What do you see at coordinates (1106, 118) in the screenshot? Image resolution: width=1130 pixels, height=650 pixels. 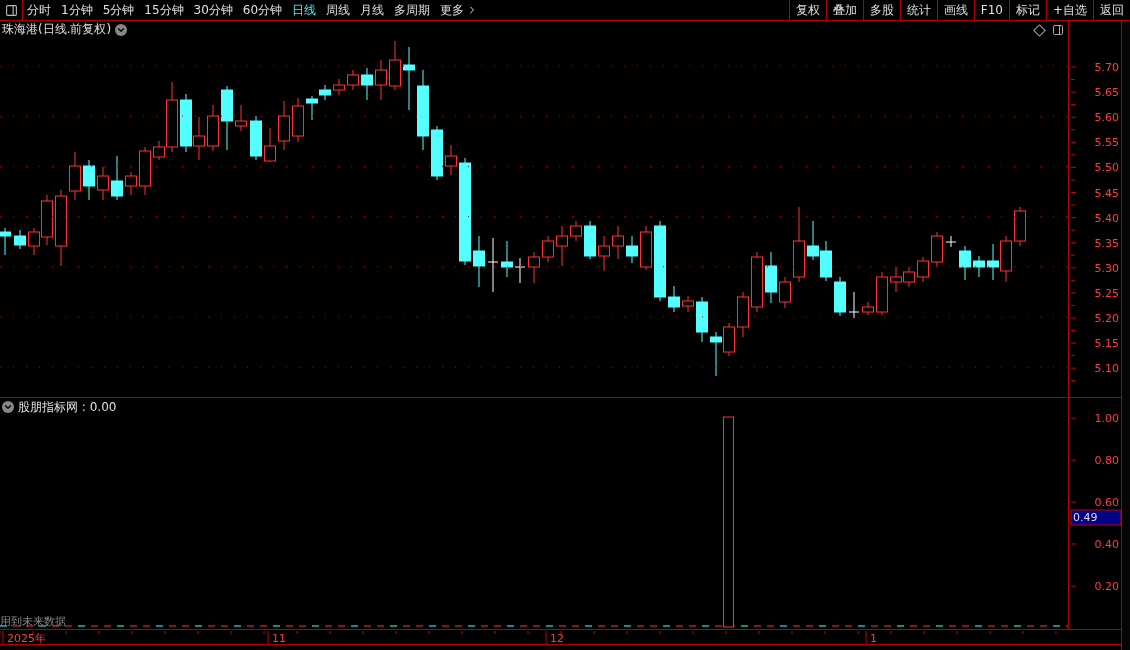 I see `price-label: 5.60` at bounding box center [1106, 118].